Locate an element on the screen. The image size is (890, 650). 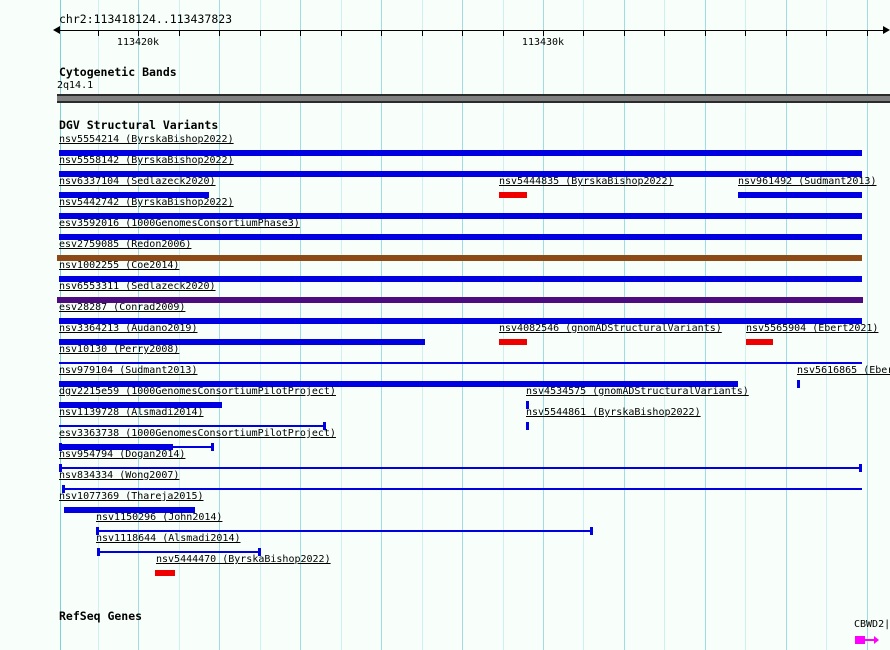
variant-label: nsv6337104 (Sedlazeck2020) is located at coordinates (137, 182).